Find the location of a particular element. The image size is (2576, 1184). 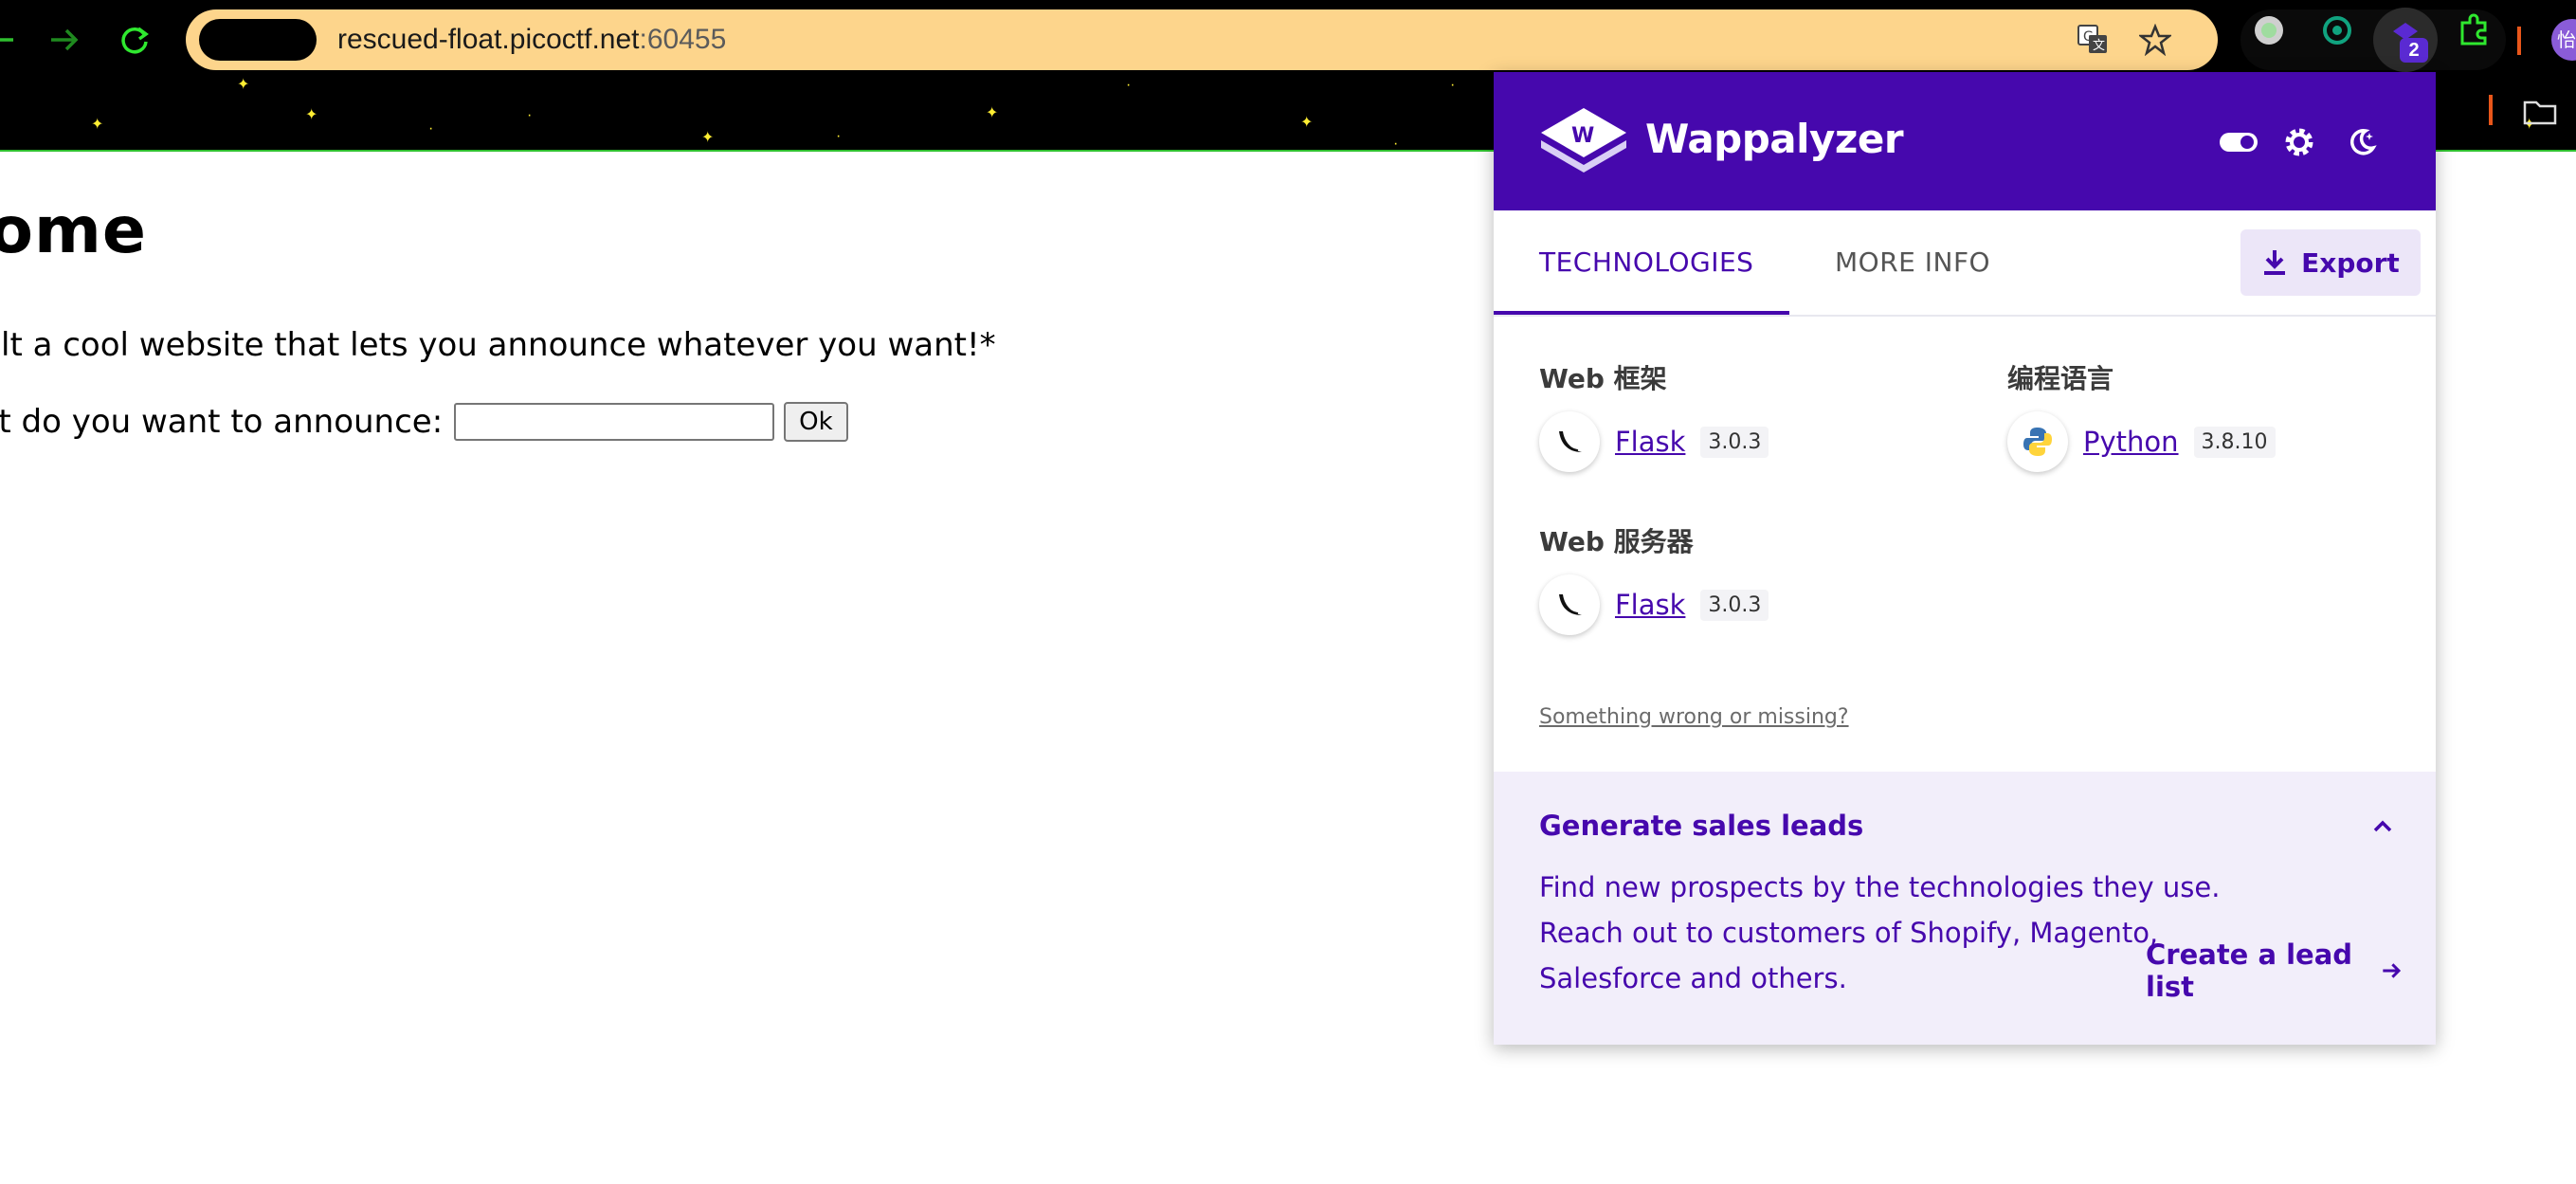

brand-name: Wappalyzer is located at coordinates (1774, 139).